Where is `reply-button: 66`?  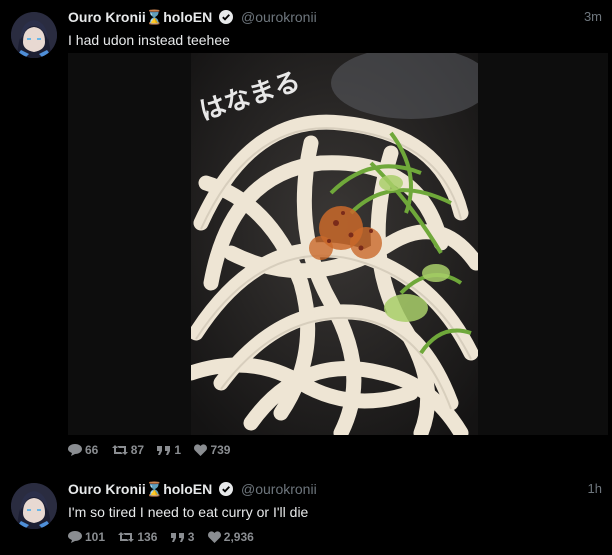
reply-button: 66 is located at coordinates (83, 450).